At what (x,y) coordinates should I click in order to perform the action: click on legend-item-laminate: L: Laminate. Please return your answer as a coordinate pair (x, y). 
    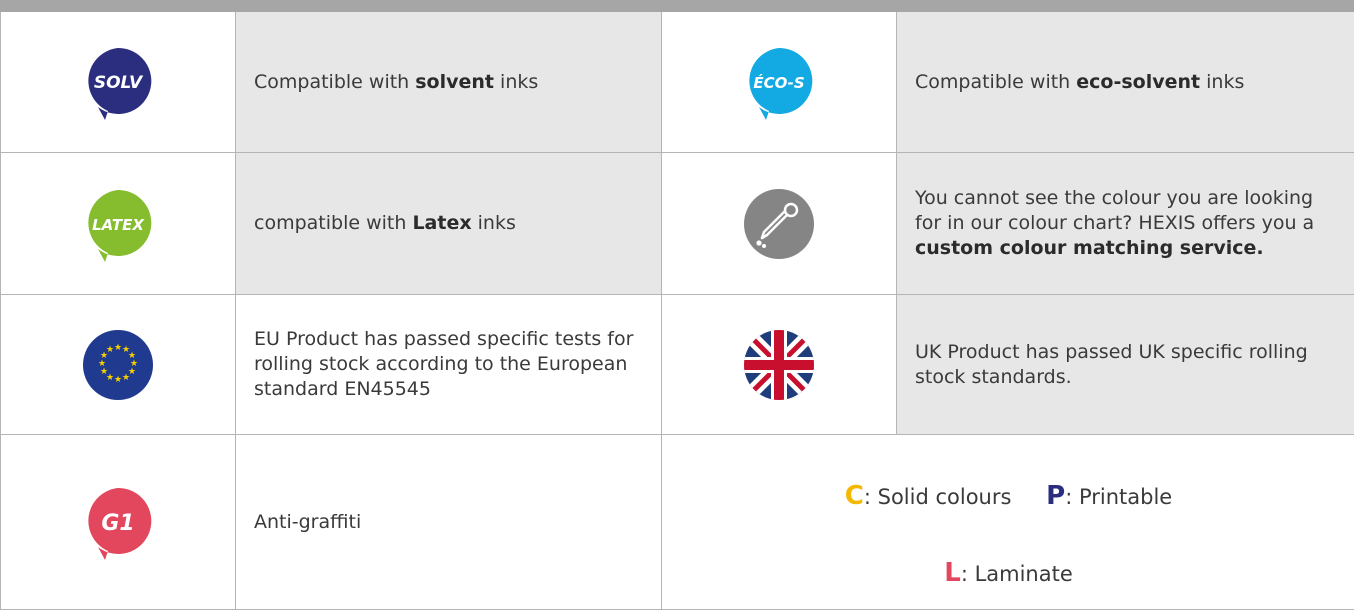
    Looking at the image, I should click on (1008, 573).